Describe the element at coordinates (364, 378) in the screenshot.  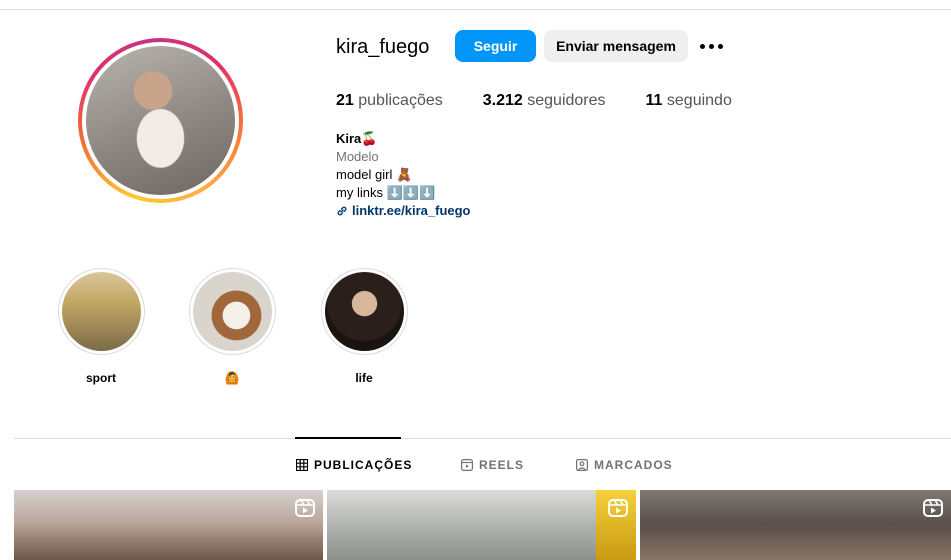
I see `highlight-label: life` at that location.